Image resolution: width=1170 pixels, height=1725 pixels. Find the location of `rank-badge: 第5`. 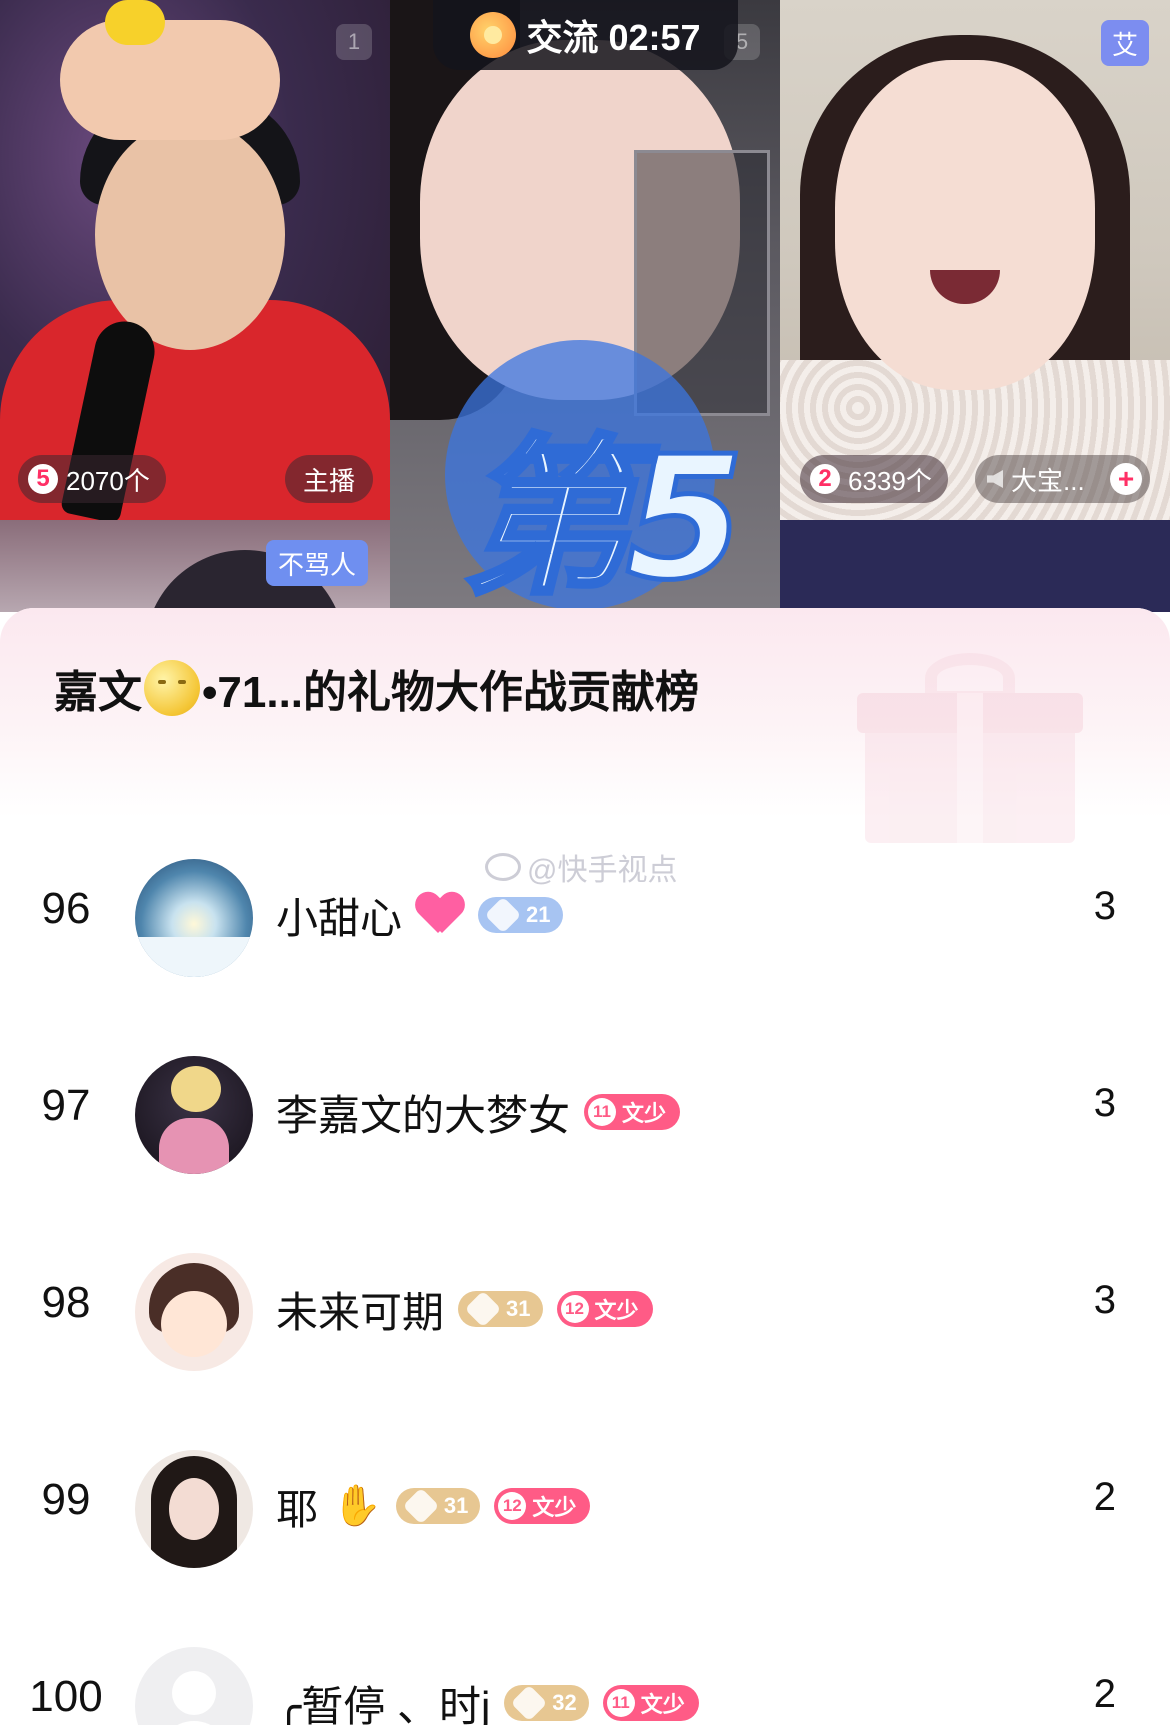

rank-badge: 第5 is located at coordinates (600, 476).